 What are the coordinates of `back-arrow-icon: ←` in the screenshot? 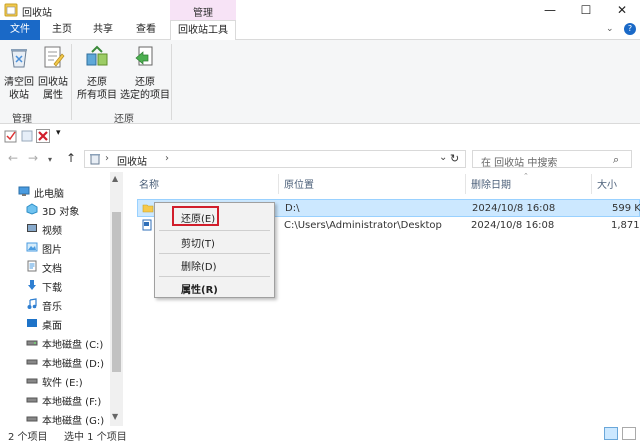 It's located at (13, 158).